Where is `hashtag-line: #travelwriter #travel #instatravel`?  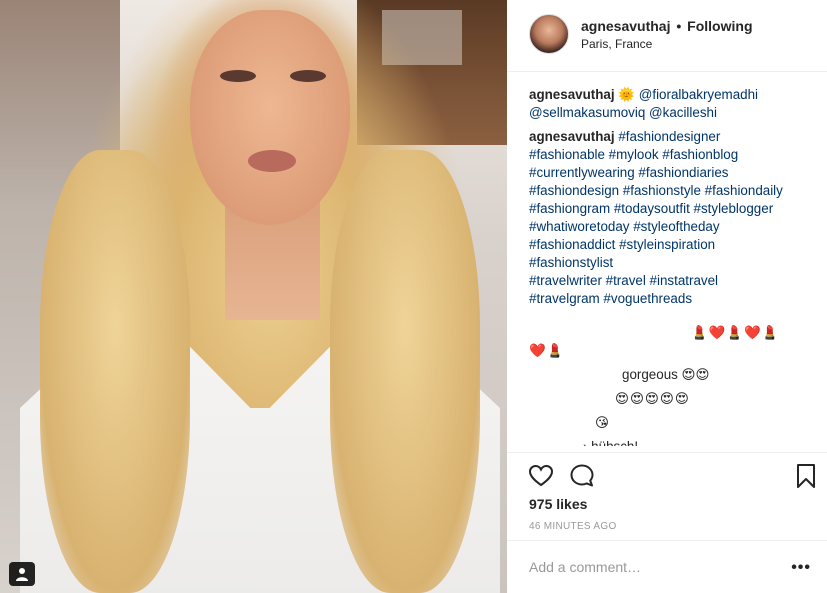
hashtag-line: #travelwriter #travel #instatravel is located at coordinates (674, 281).